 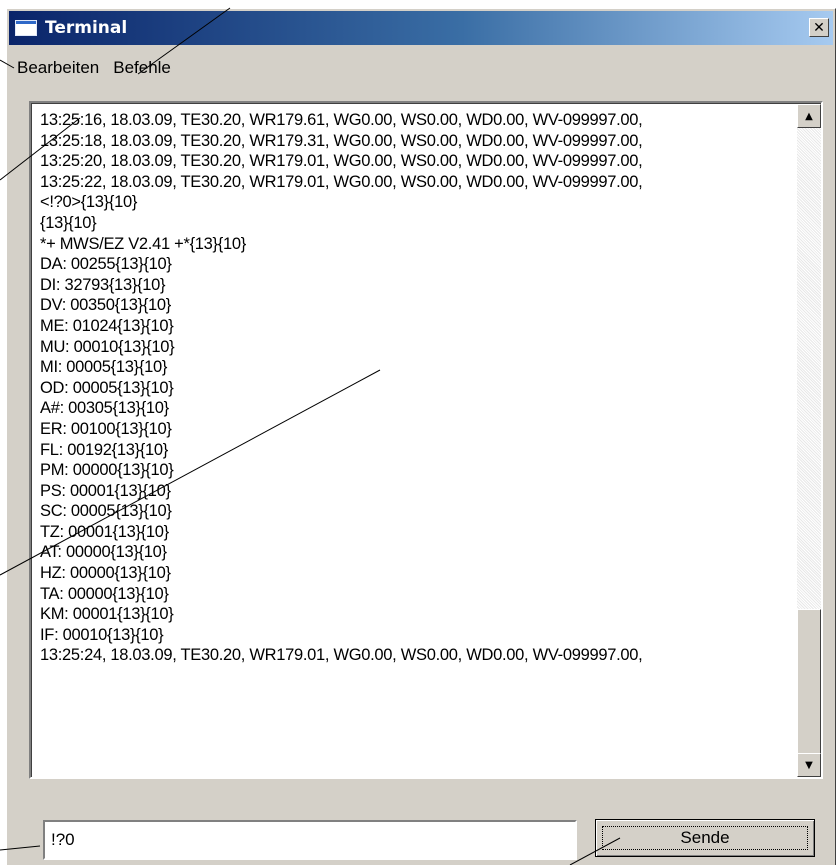 What do you see at coordinates (421, 28) in the screenshot?
I see `title-bar: Terminal ✕` at bounding box center [421, 28].